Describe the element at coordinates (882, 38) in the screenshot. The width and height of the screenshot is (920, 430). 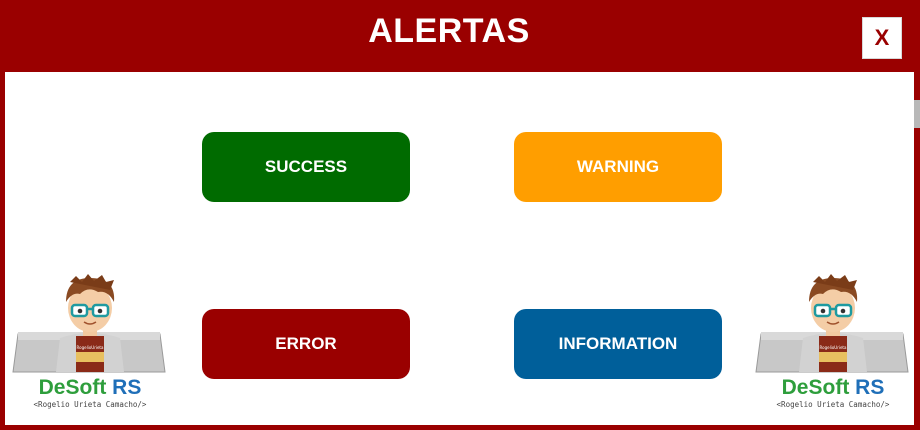
I see `close-button: X` at that location.